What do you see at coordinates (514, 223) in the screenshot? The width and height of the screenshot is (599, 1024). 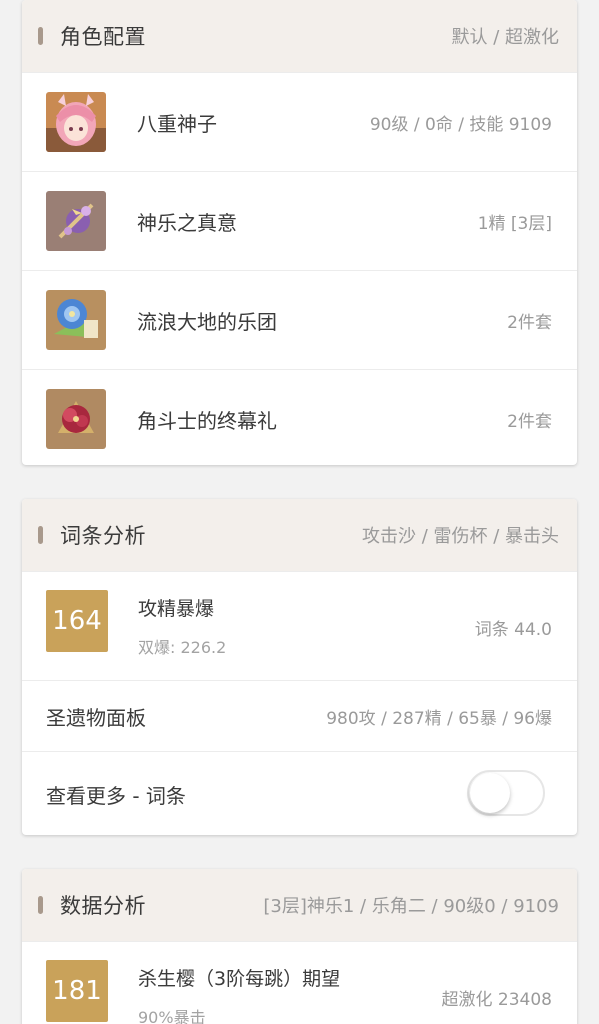 I see `weapon-refine: 1精 [3层]` at bounding box center [514, 223].